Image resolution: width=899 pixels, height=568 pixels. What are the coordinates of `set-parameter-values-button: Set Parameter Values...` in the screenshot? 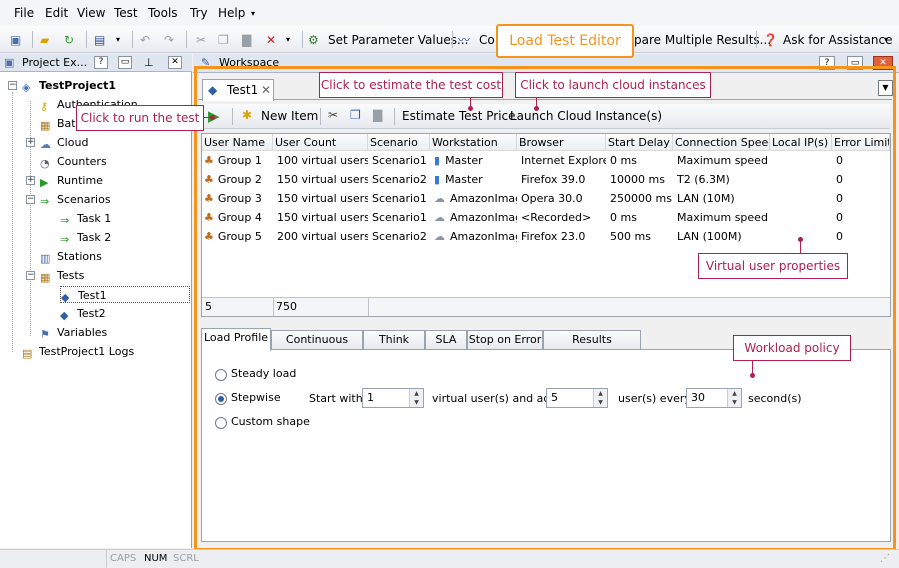 It's located at (398, 40).